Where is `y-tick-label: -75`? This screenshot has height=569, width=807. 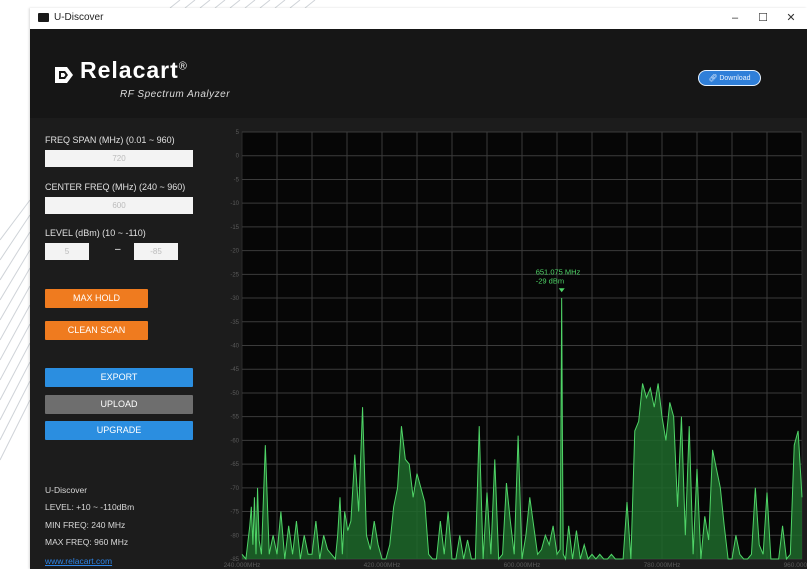 y-tick-label: -75 is located at coordinates (234, 513).